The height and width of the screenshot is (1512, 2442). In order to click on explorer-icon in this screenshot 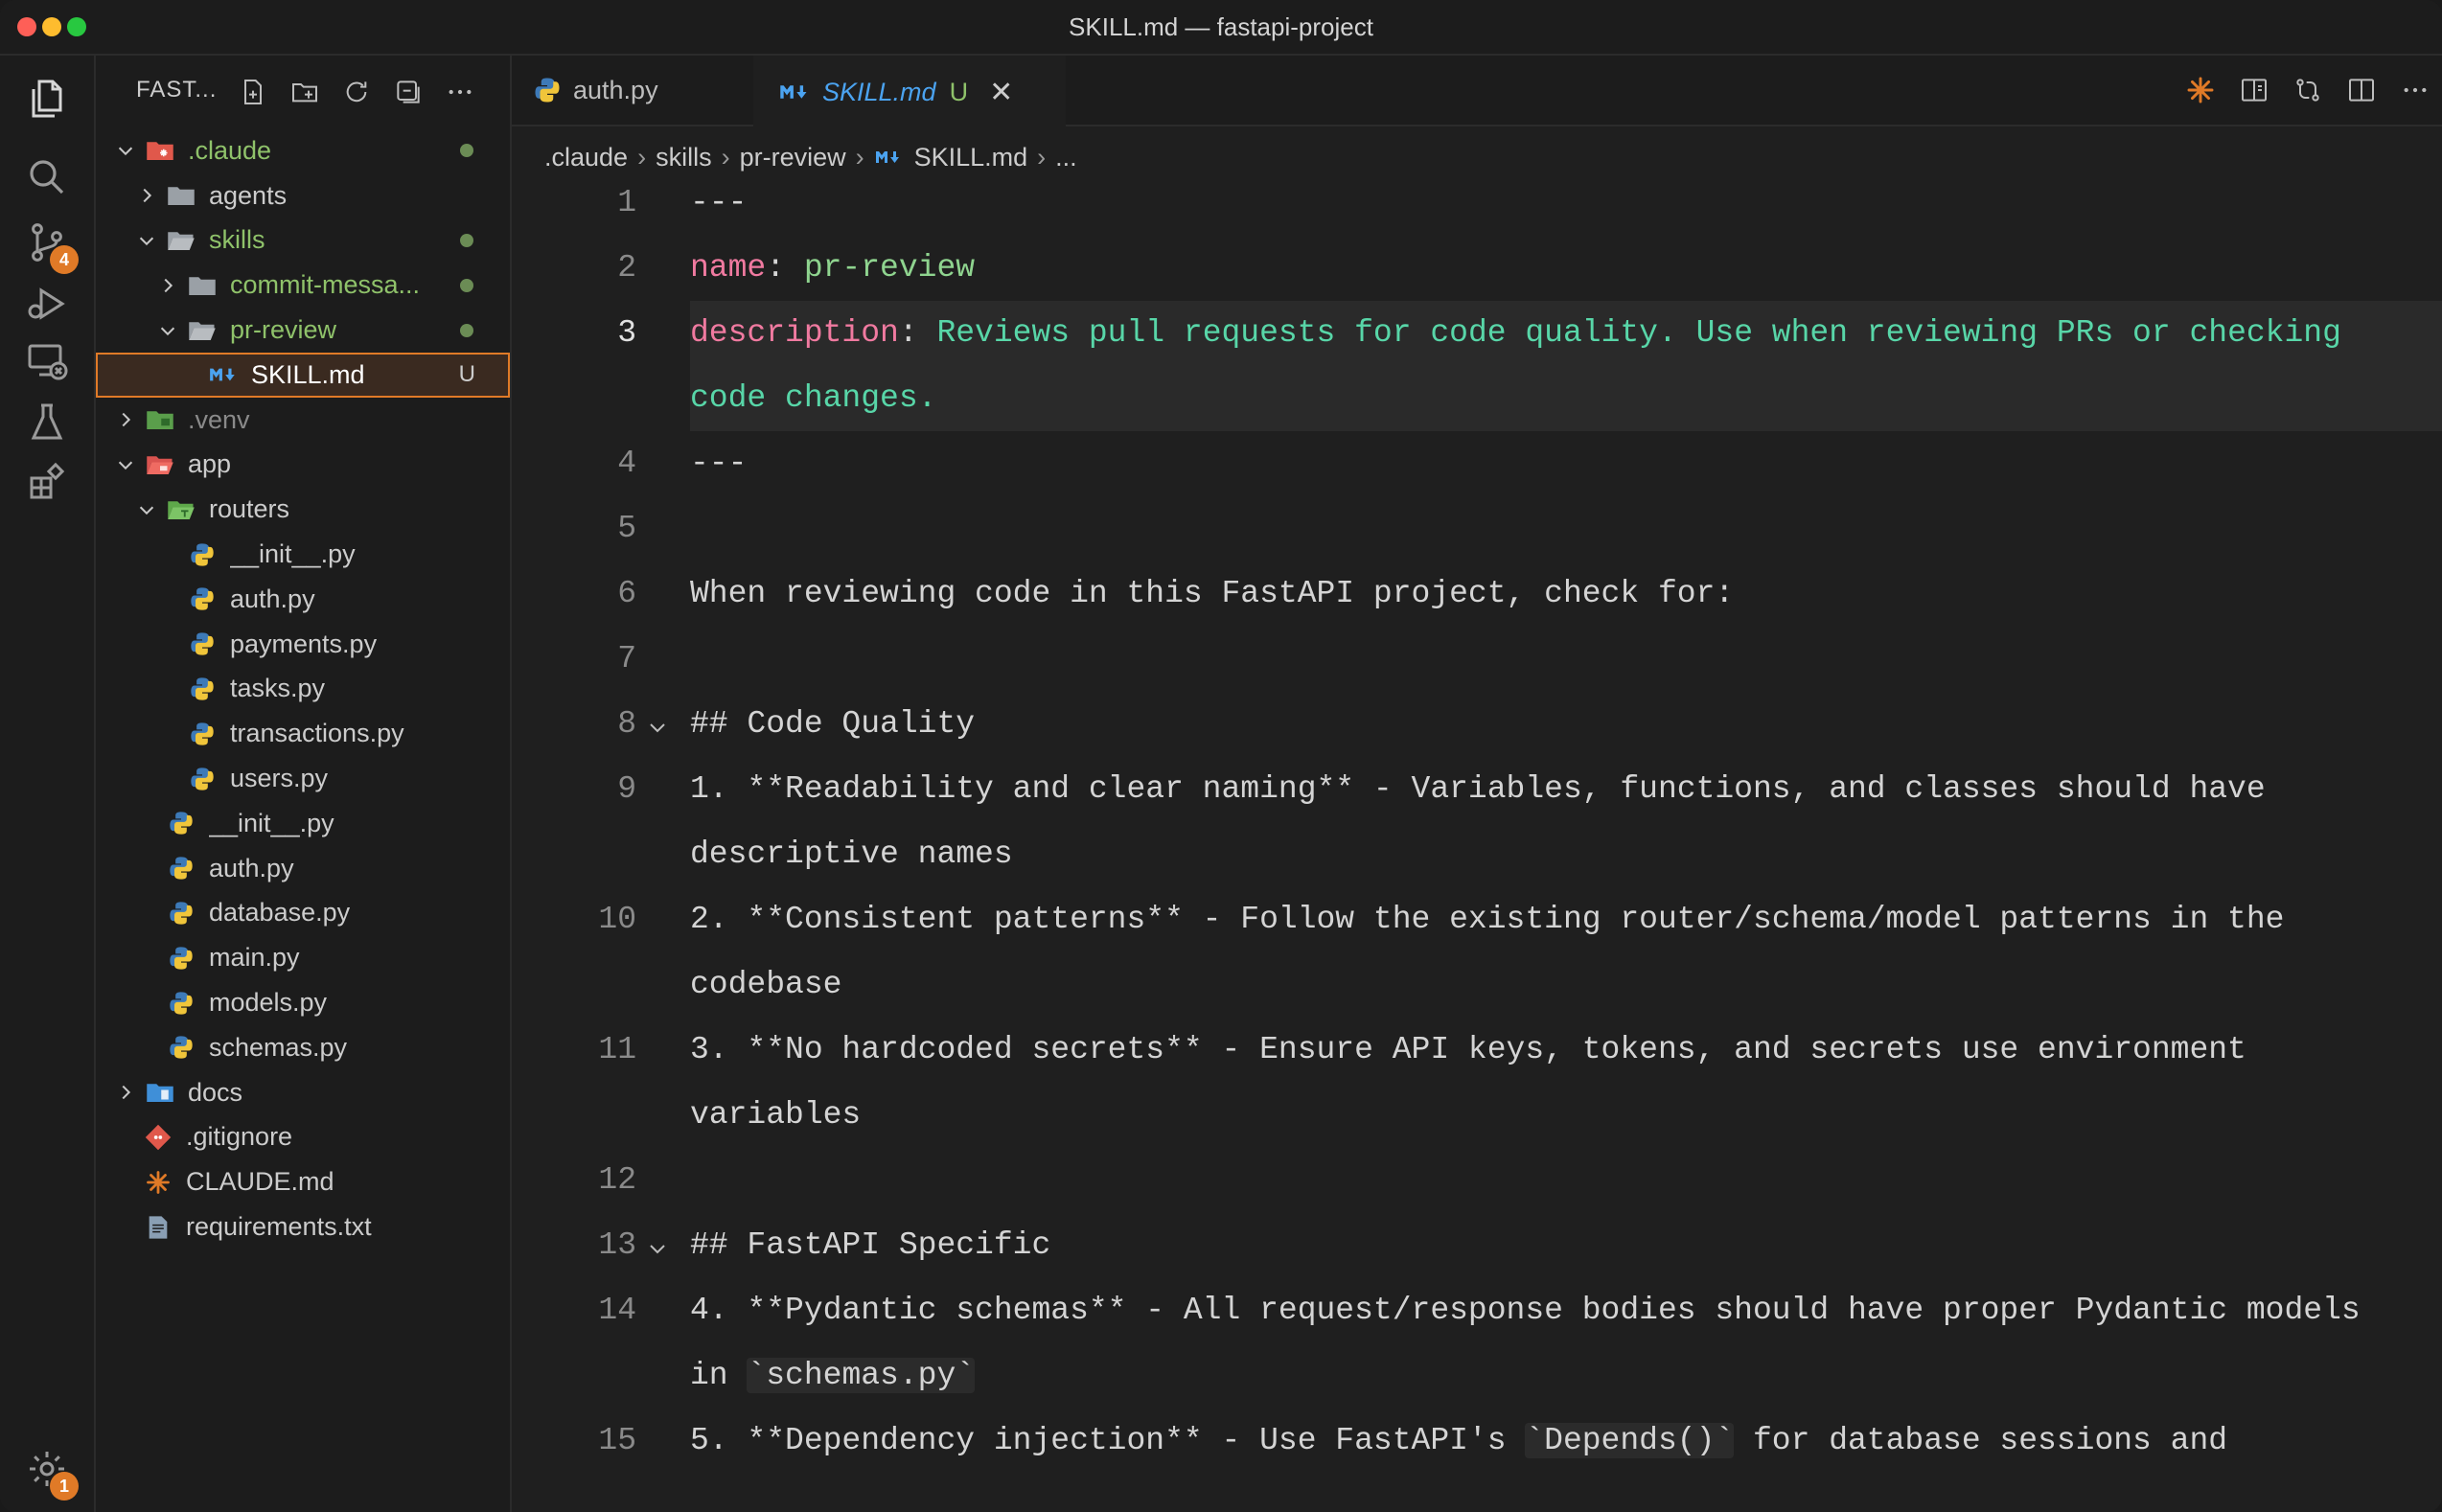, I will do `click(47, 99)`.